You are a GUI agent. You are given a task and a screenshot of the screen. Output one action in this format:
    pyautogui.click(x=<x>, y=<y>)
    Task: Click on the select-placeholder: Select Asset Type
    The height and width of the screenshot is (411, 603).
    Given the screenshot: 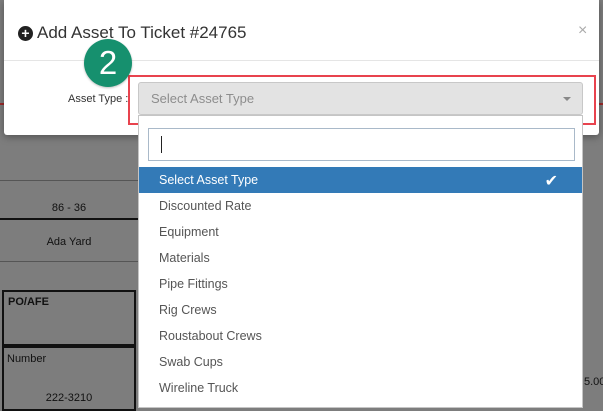 What is the action you would take?
    pyautogui.click(x=203, y=98)
    